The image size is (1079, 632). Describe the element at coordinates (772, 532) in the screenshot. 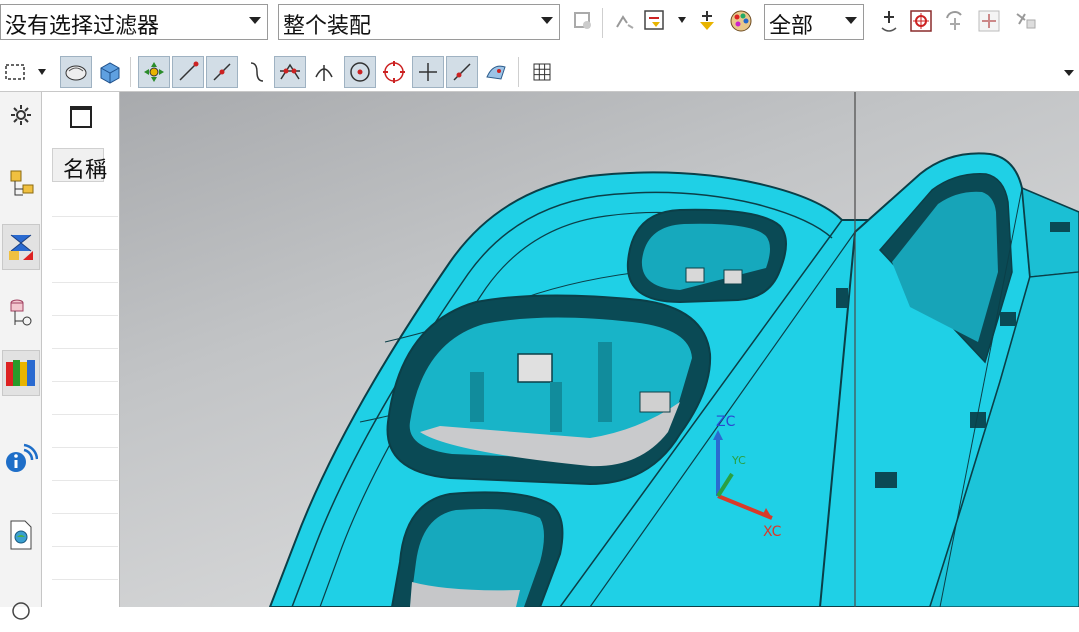

I see `x-axis-label: XC` at that location.